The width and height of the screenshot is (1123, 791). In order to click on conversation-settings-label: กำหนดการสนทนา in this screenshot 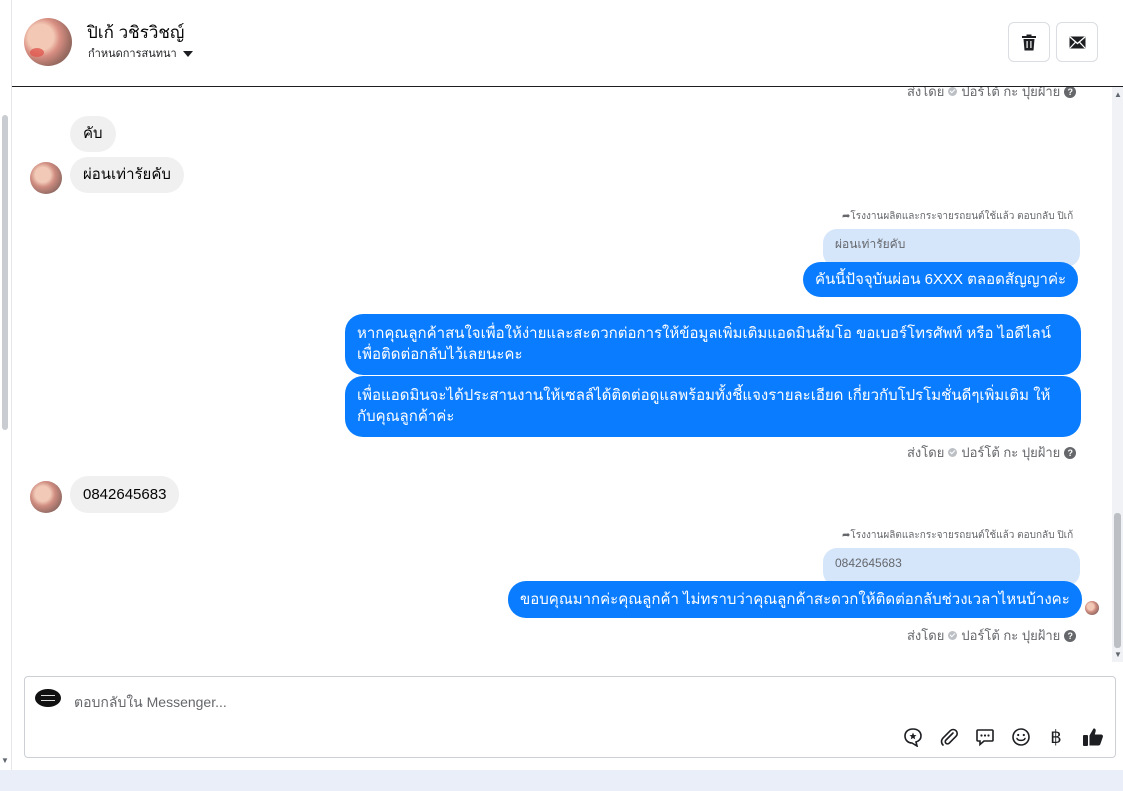, I will do `click(132, 54)`.